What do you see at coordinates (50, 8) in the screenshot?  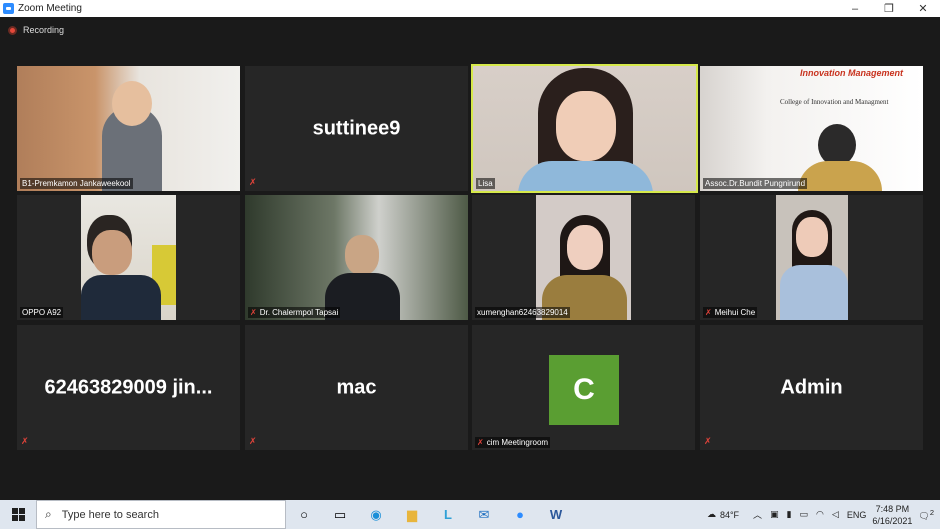 I see `window-title: Zoom Meeting` at bounding box center [50, 8].